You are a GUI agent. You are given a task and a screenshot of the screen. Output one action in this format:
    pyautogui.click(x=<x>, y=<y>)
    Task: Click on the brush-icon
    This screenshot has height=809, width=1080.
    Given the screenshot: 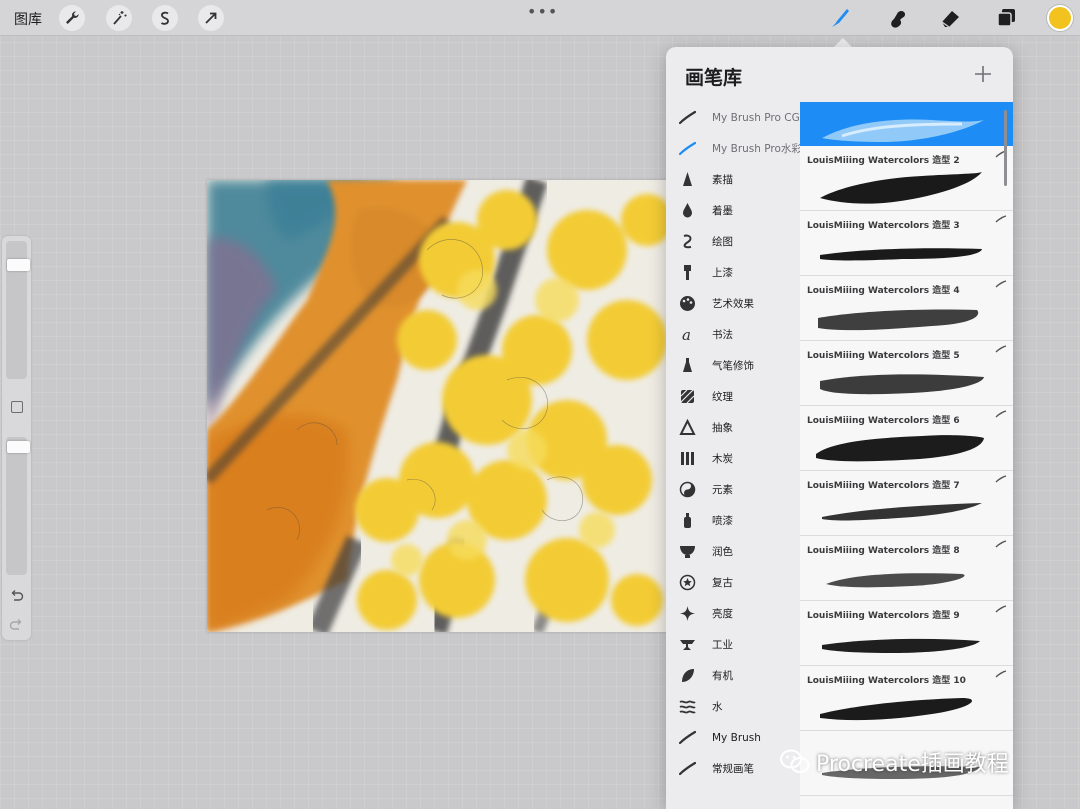 What is the action you would take?
    pyautogui.click(x=841, y=18)
    